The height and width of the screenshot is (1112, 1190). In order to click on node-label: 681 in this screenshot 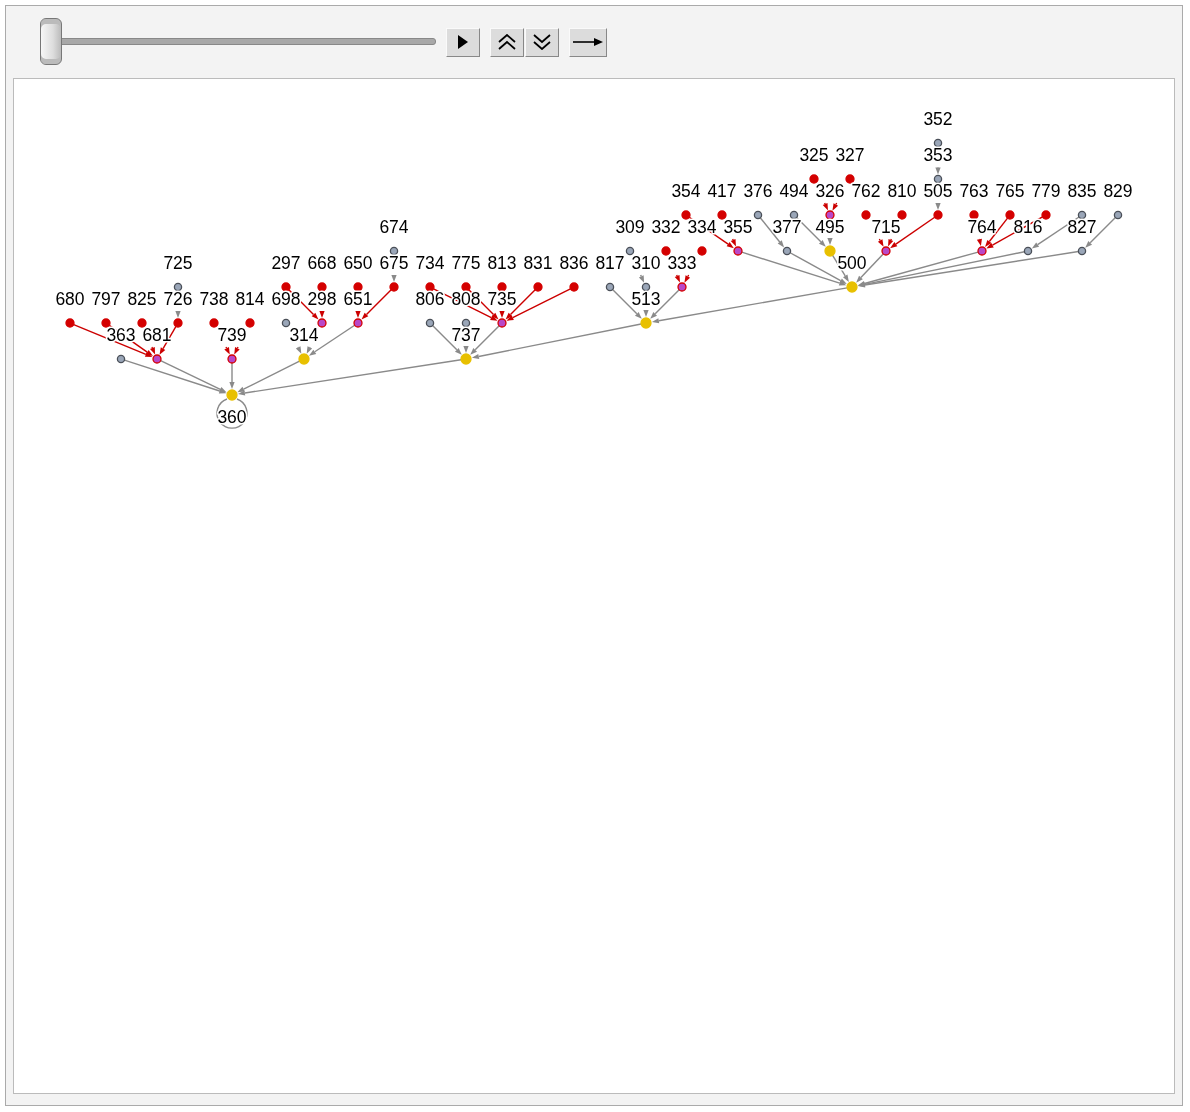, I will do `click(157, 335)`.